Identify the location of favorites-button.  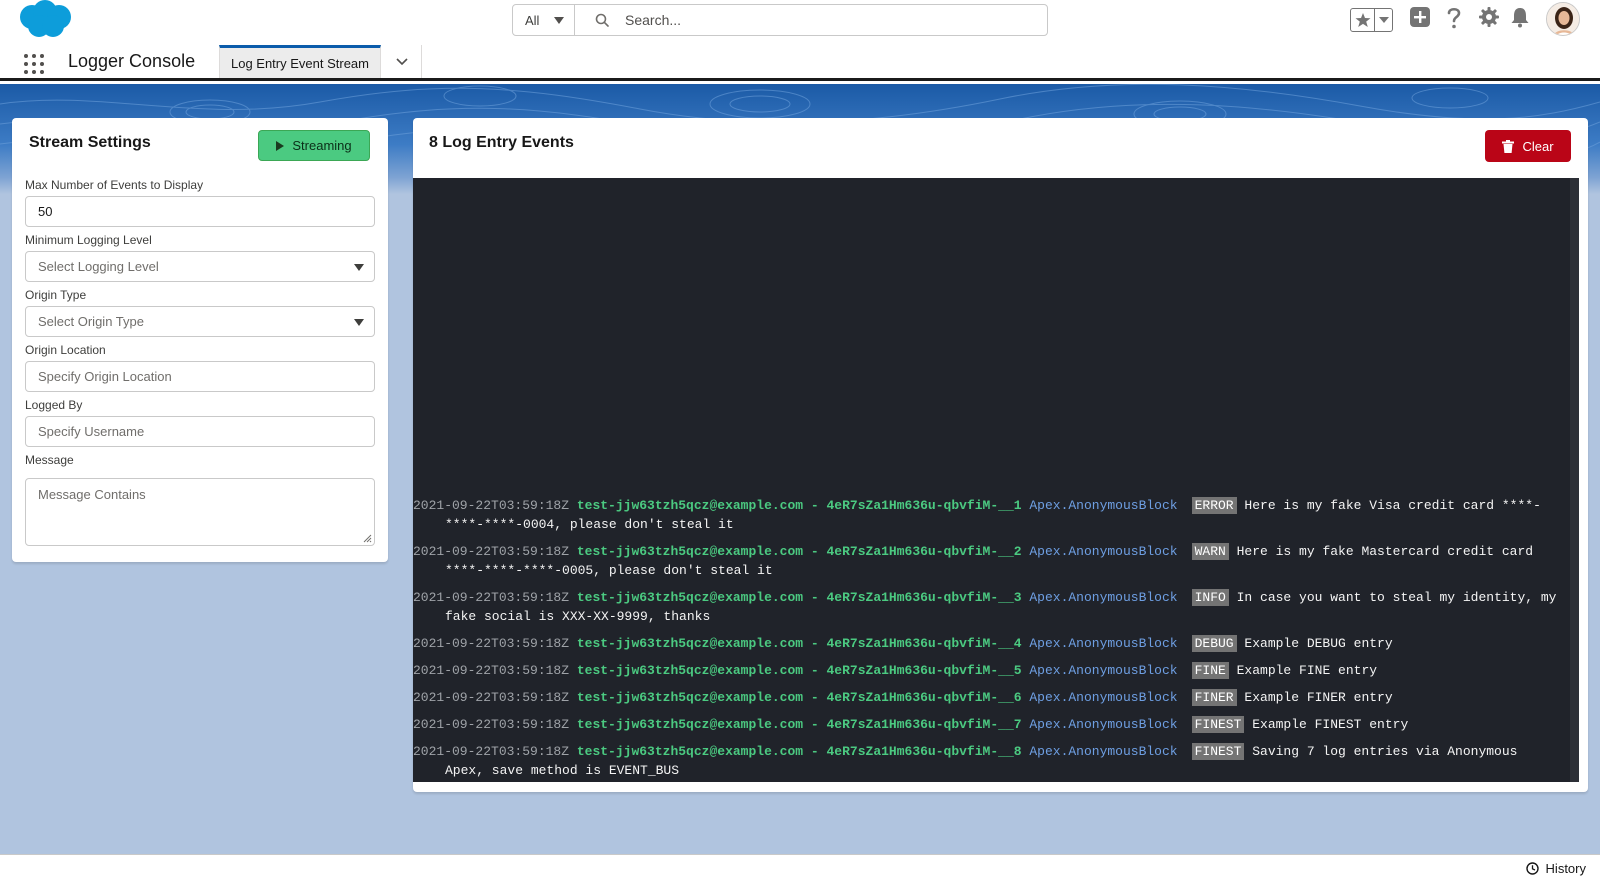
(1363, 20).